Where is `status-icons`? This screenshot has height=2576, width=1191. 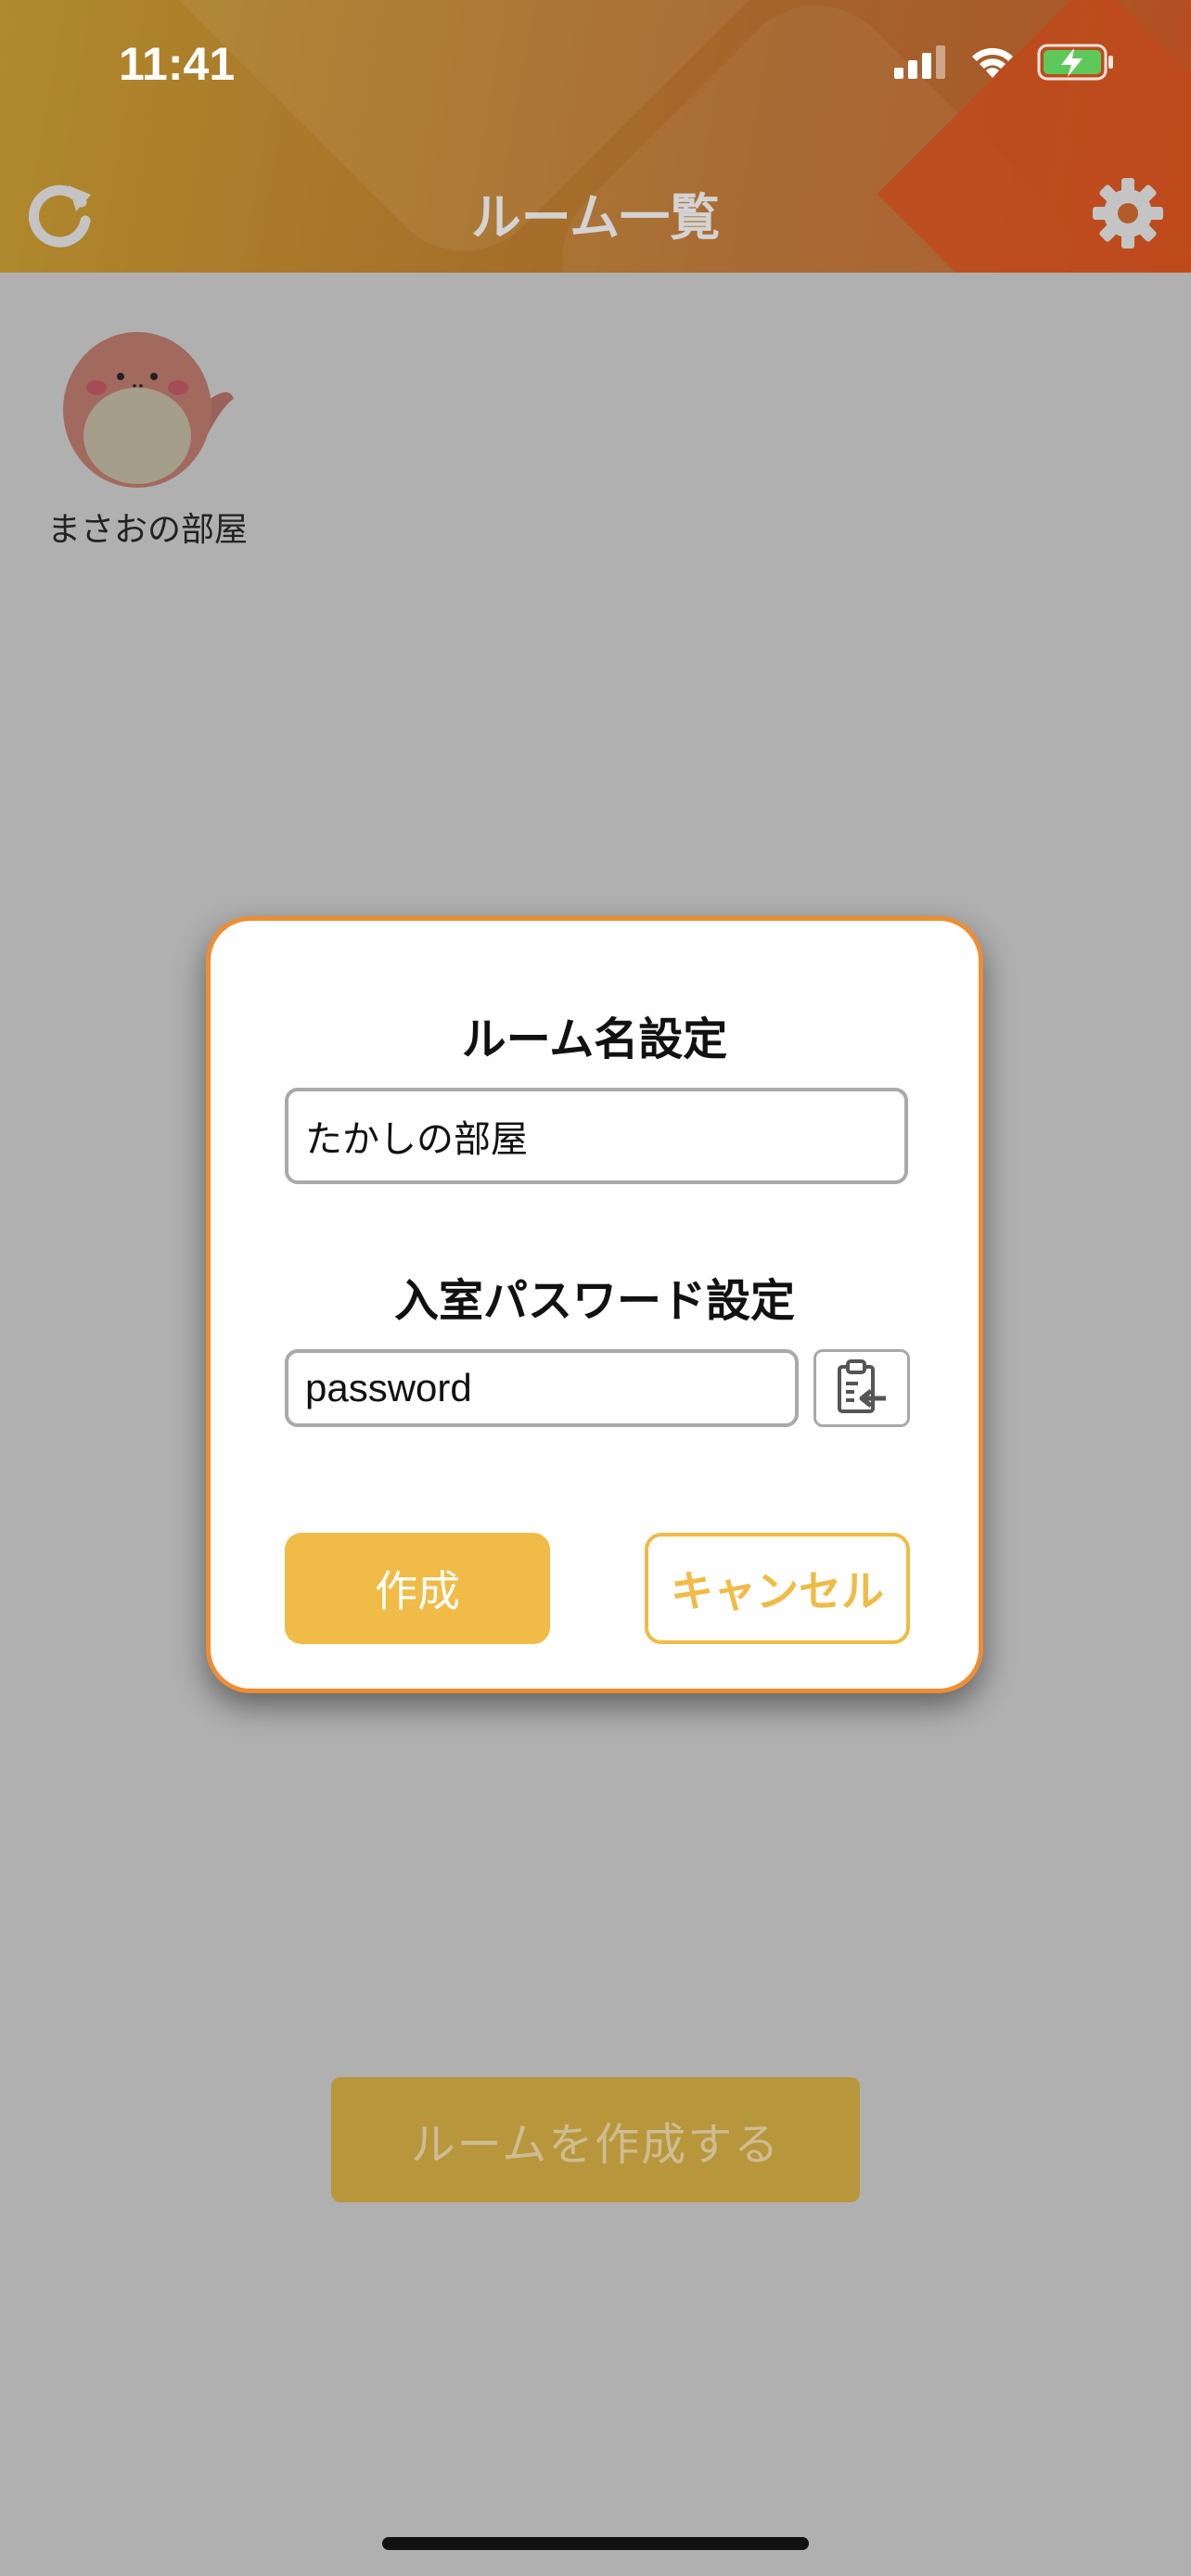
status-icons is located at coordinates (1006, 62).